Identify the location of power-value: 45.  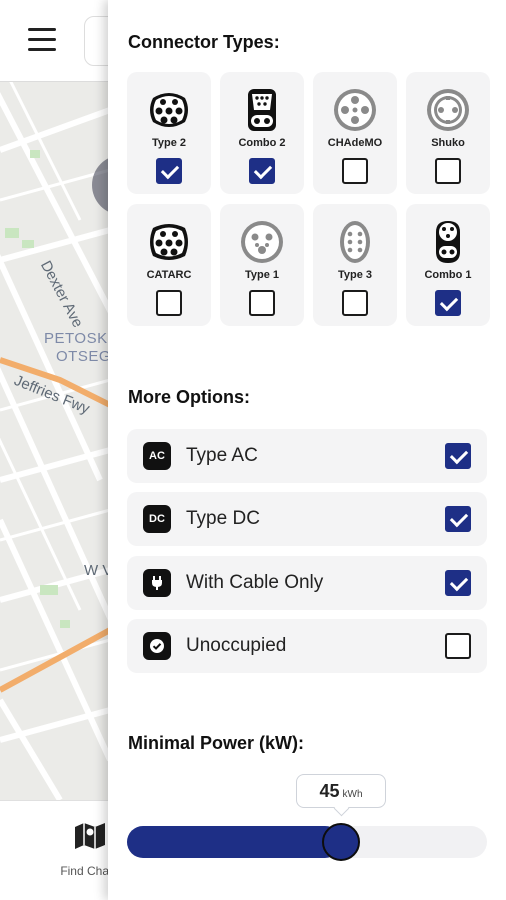
(329, 791).